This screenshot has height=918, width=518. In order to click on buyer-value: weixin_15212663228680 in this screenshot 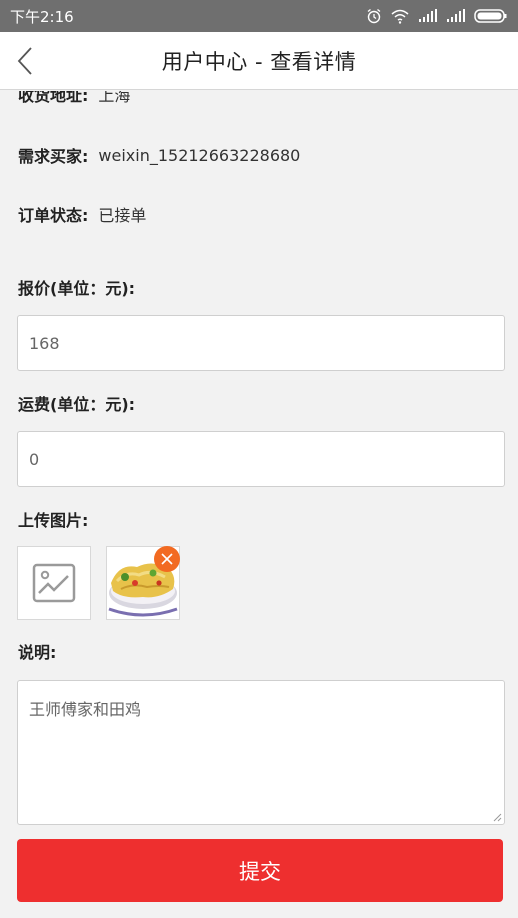, I will do `click(199, 155)`.